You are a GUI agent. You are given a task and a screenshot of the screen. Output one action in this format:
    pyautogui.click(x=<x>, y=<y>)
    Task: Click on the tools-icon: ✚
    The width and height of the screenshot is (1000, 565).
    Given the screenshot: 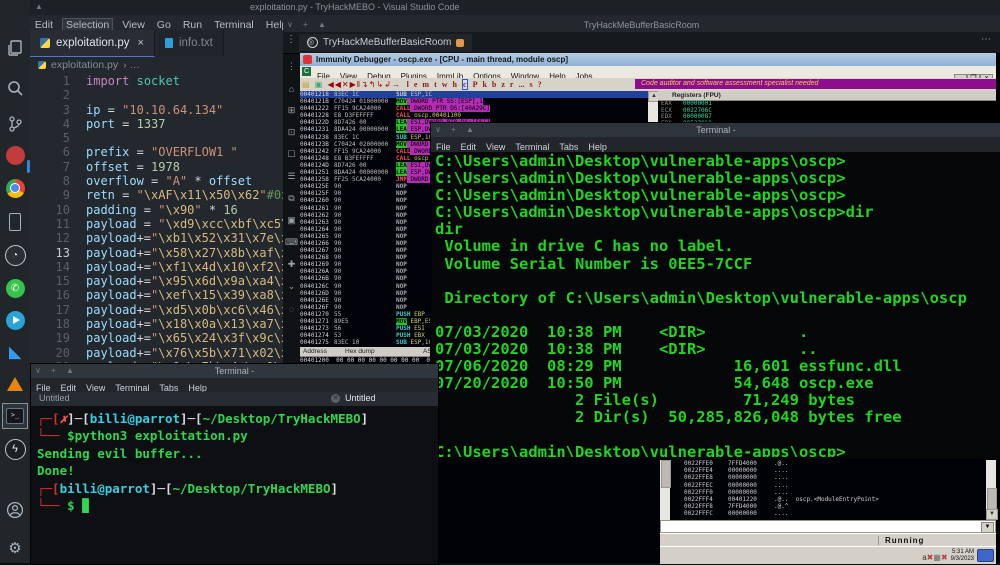 What is the action you would take?
    pyautogui.click(x=292, y=264)
    